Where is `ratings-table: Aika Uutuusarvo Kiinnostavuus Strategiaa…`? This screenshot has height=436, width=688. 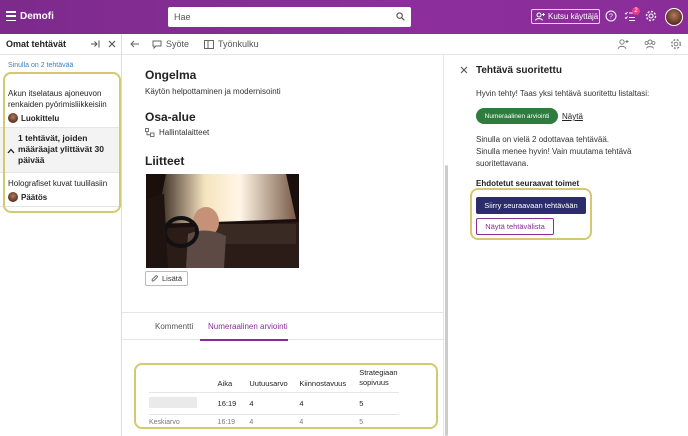 ratings-table: Aika Uutuusarvo Kiinnostavuus Strategiaa… is located at coordinates (274, 398).